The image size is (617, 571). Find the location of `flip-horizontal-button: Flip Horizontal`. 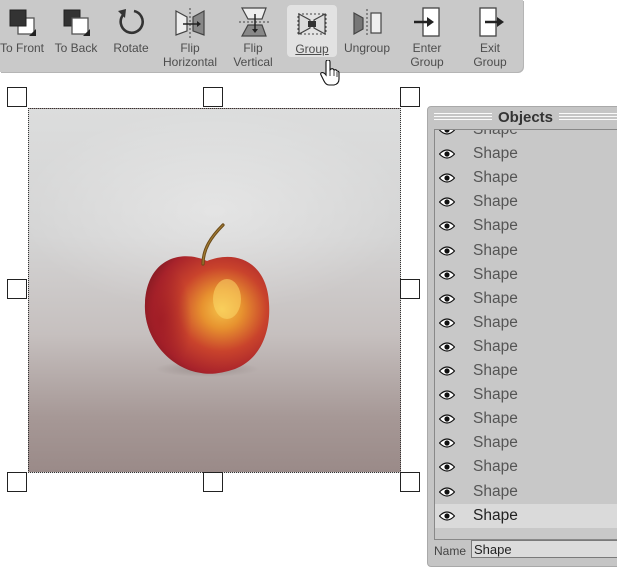

flip-horizontal-button: Flip Horizontal is located at coordinates (190, 36).